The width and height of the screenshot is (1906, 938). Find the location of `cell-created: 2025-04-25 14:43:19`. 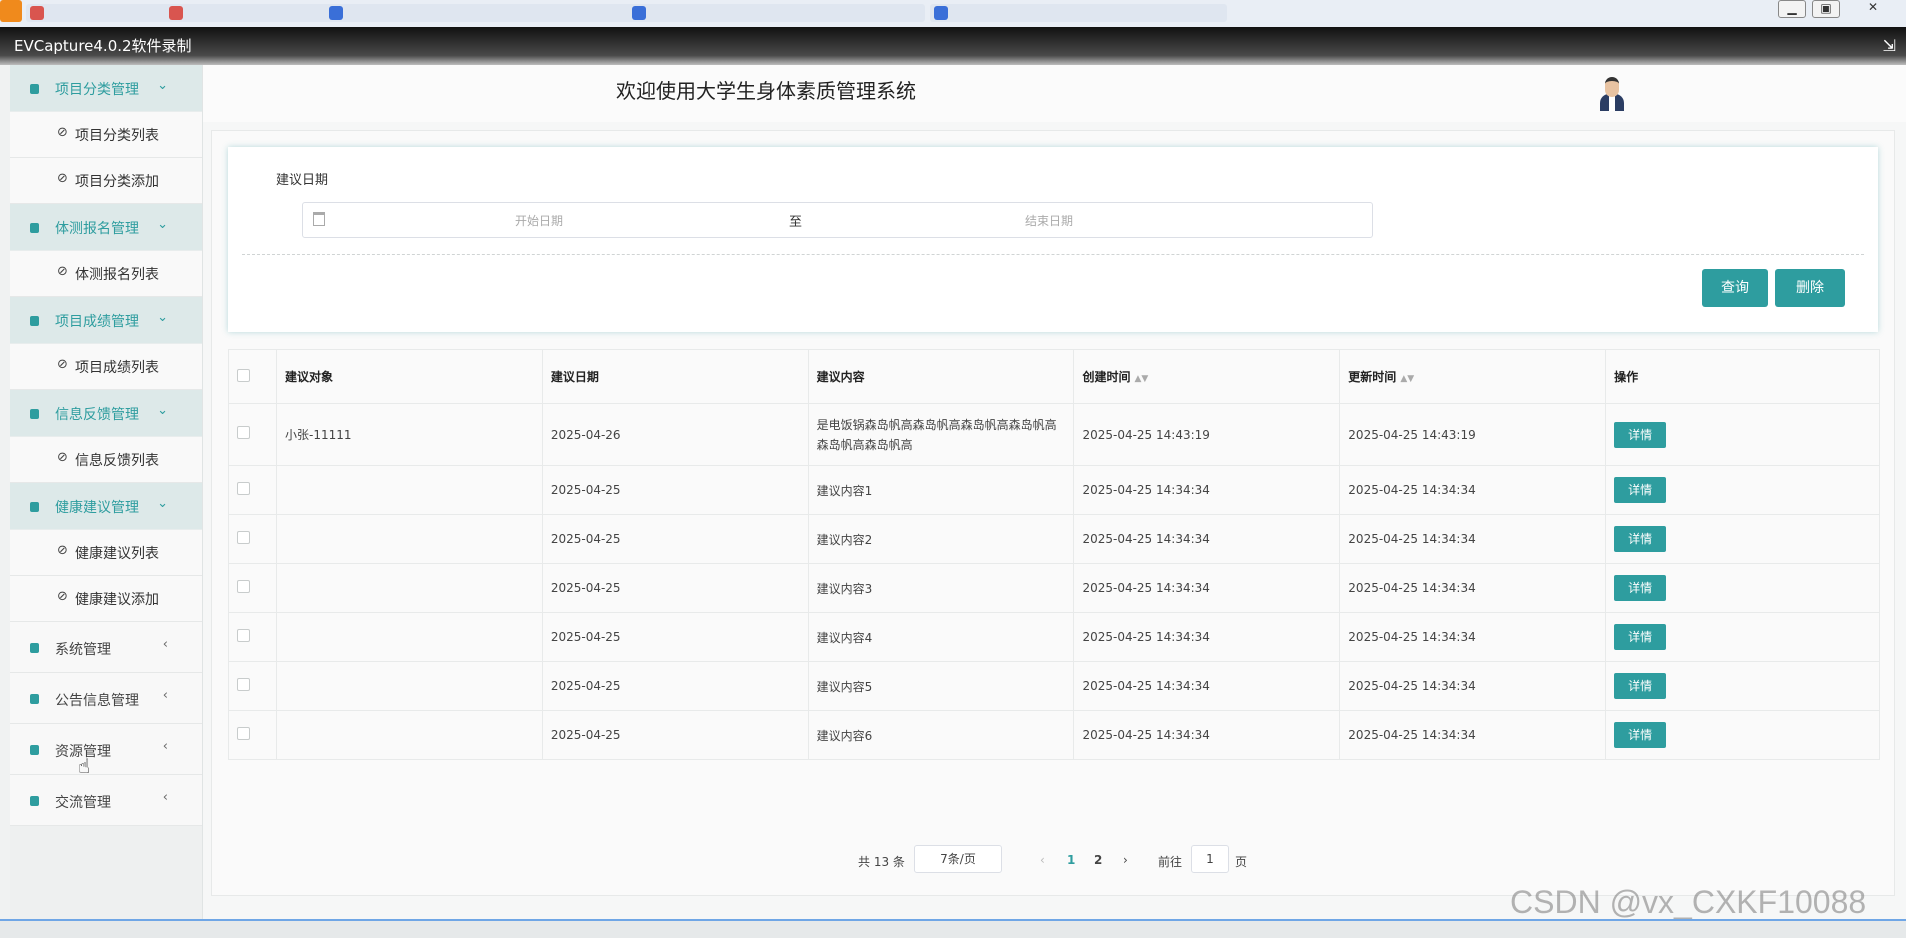

cell-created: 2025-04-25 14:43:19 is located at coordinates (1207, 434).